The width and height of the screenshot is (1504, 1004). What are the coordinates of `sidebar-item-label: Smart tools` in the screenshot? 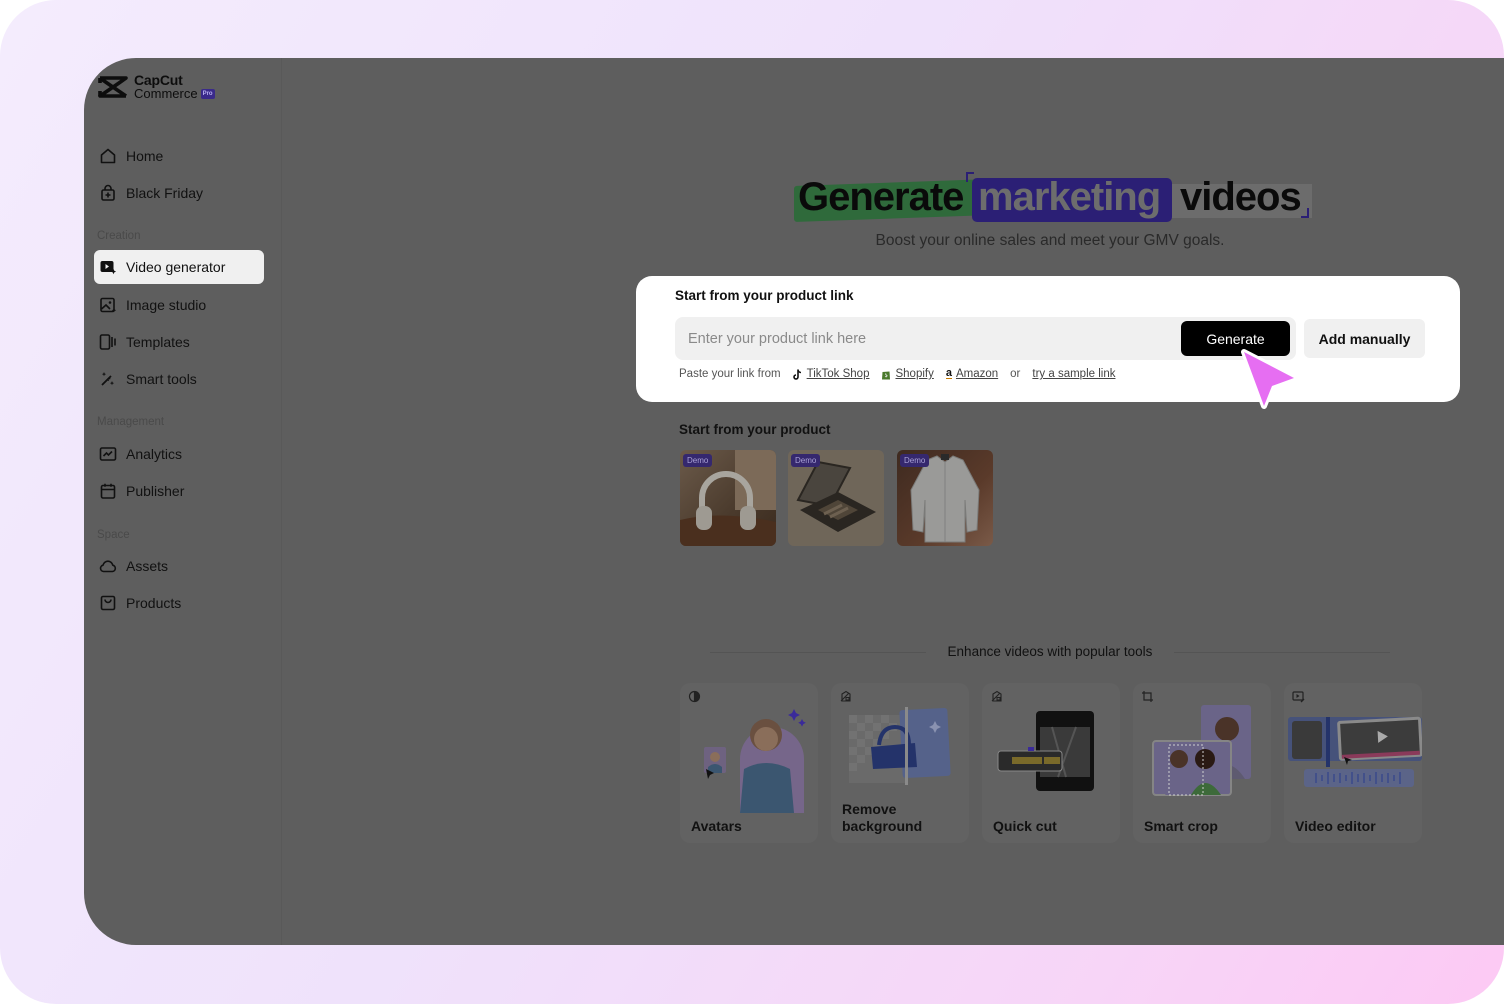 It's located at (161, 379).